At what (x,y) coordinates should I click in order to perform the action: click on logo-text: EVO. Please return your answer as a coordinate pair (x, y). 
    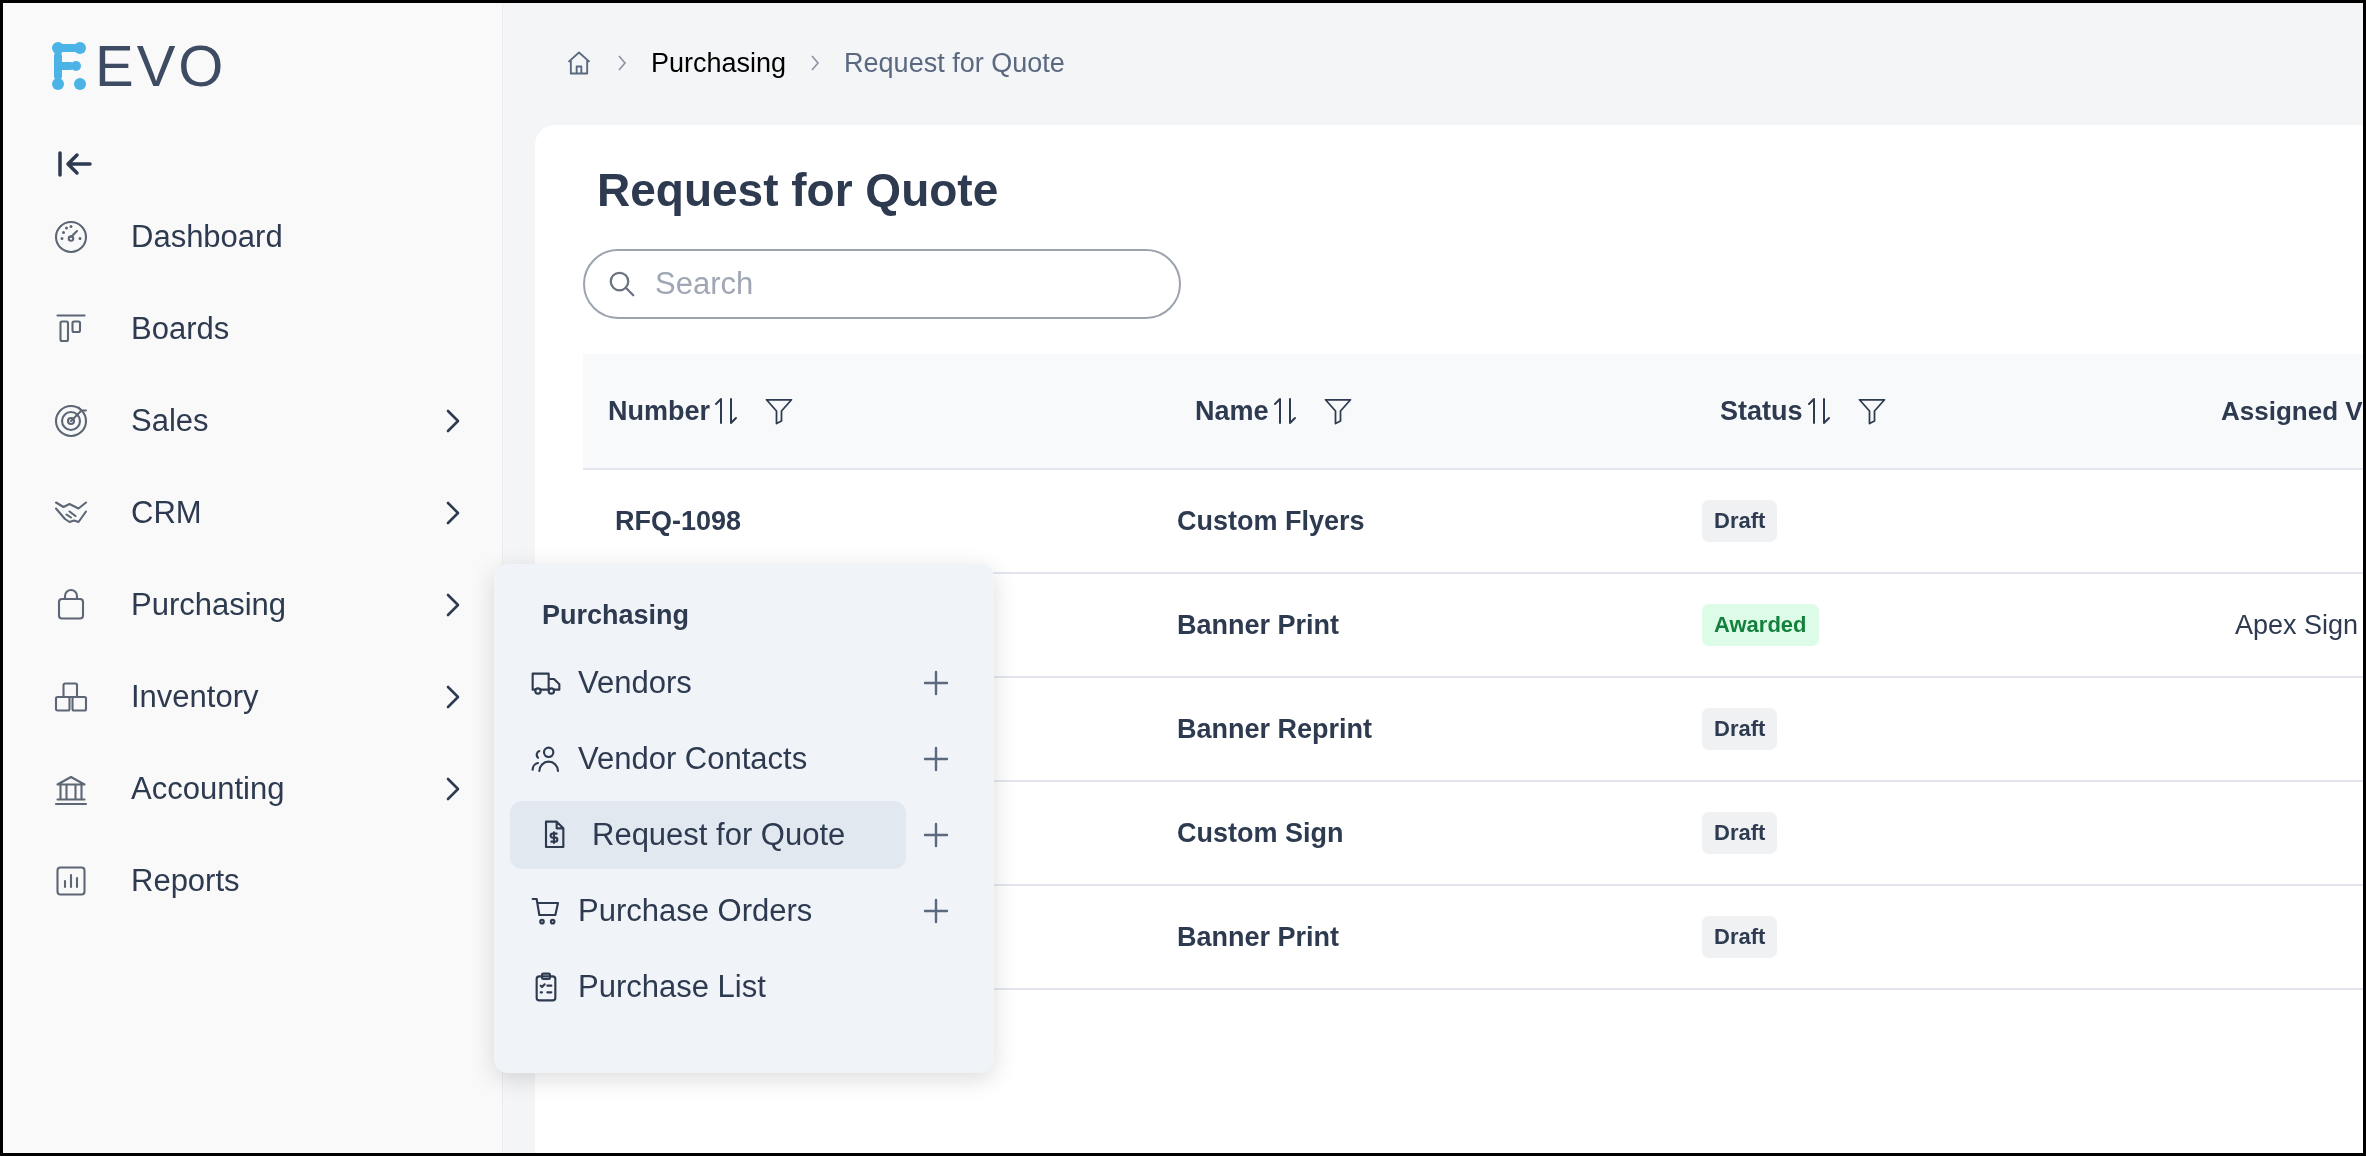
    Looking at the image, I should click on (161, 66).